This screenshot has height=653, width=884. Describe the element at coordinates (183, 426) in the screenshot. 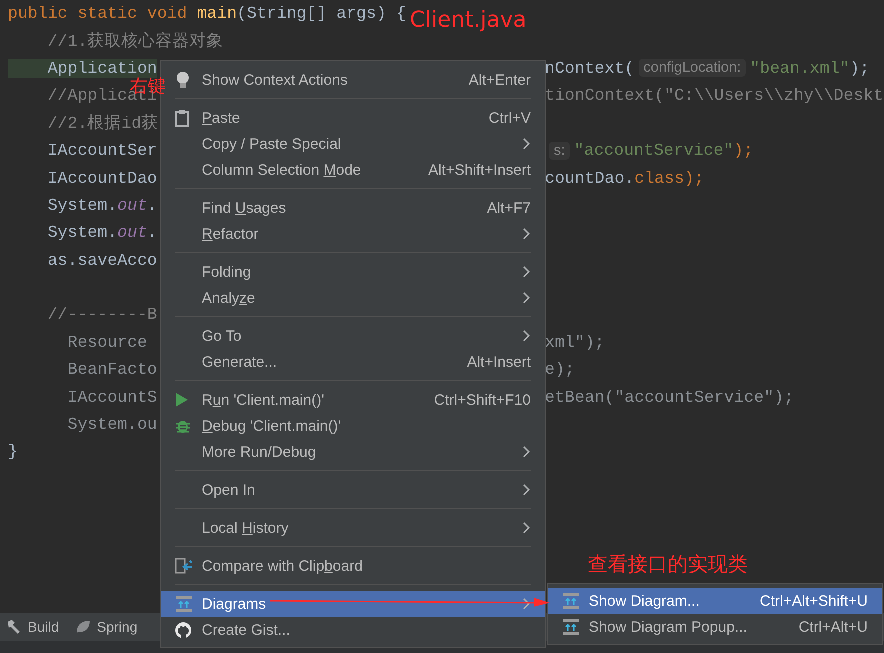

I see `bug-icon` at that location.